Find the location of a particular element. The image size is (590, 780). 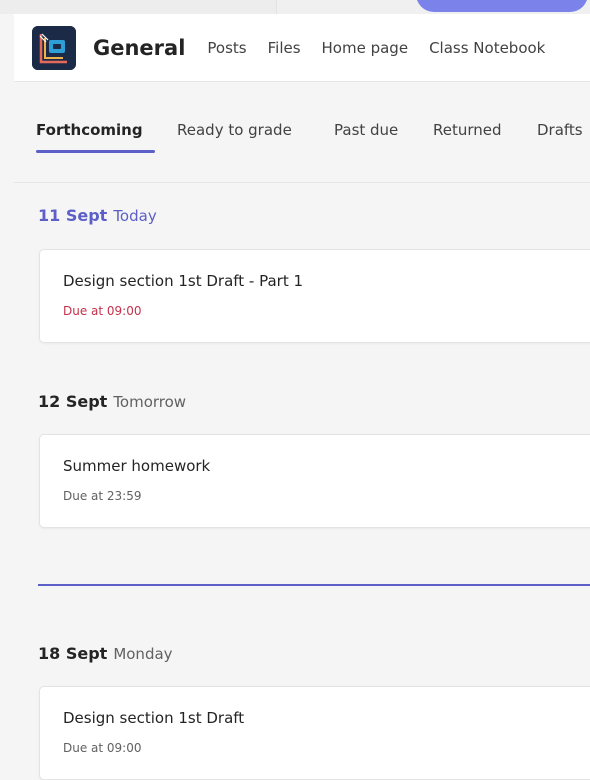

filter-tab-ready-to-grade: Ready to grade is located at coordinates (234, 130).